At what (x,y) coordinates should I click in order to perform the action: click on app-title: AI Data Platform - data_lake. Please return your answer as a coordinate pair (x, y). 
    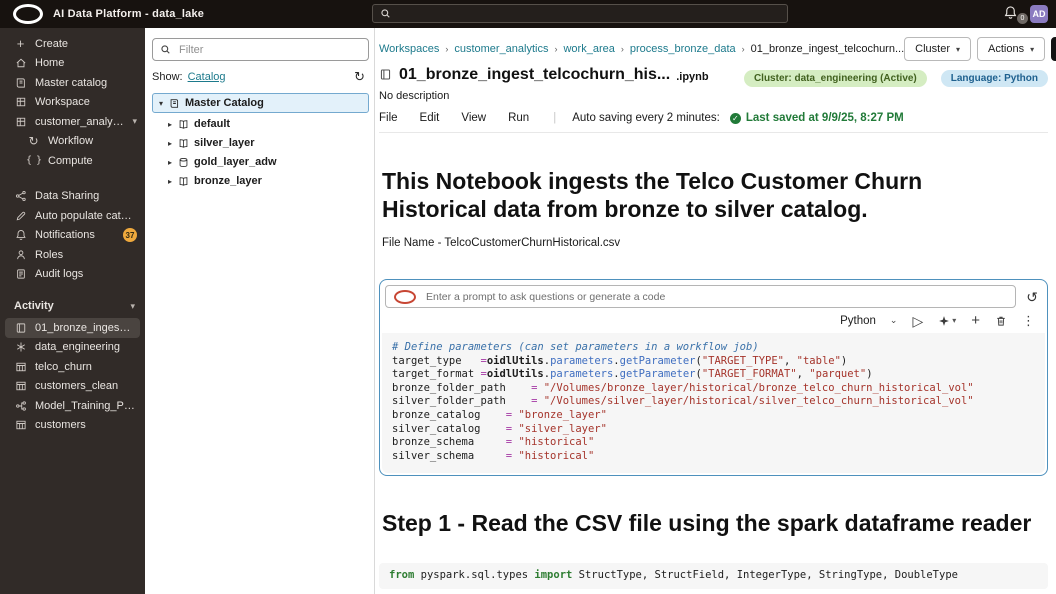
    Looking at the image, I should click on (129, 14).